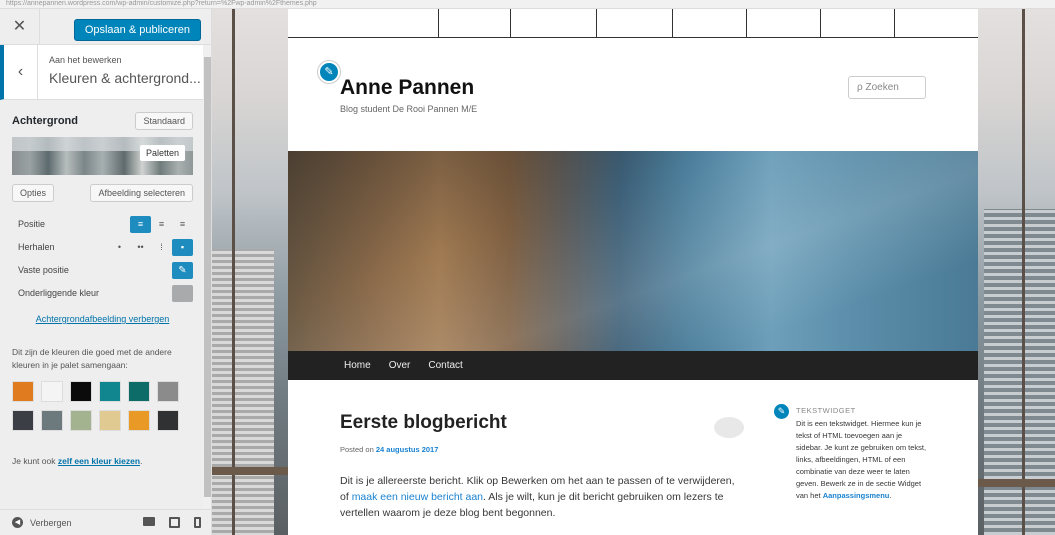  I want to click on select-image-button: Afbeelding selecteren, so click(141, 193).